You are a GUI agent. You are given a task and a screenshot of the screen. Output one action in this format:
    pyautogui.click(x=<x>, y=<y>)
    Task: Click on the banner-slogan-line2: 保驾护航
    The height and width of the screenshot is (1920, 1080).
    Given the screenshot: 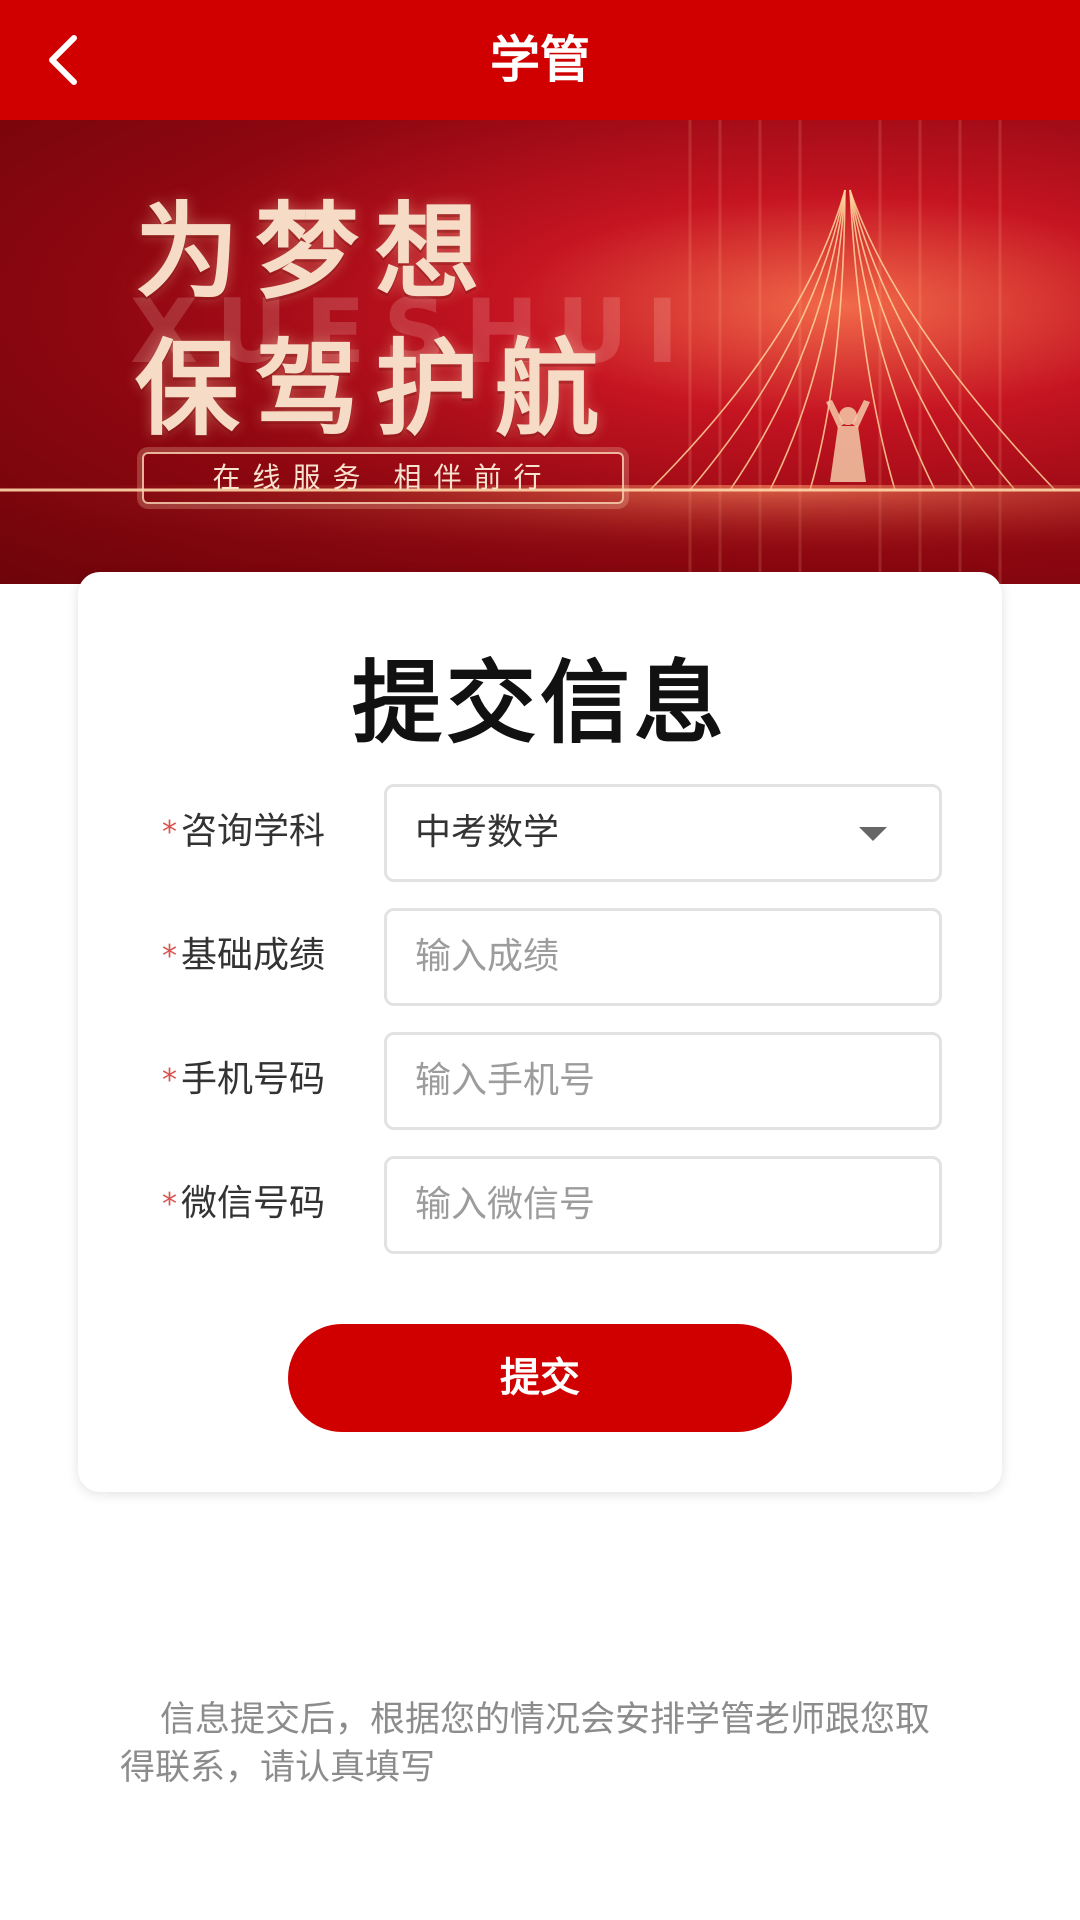 What is the action you would take?
    pyautogui.click(x=375, y=389)
    